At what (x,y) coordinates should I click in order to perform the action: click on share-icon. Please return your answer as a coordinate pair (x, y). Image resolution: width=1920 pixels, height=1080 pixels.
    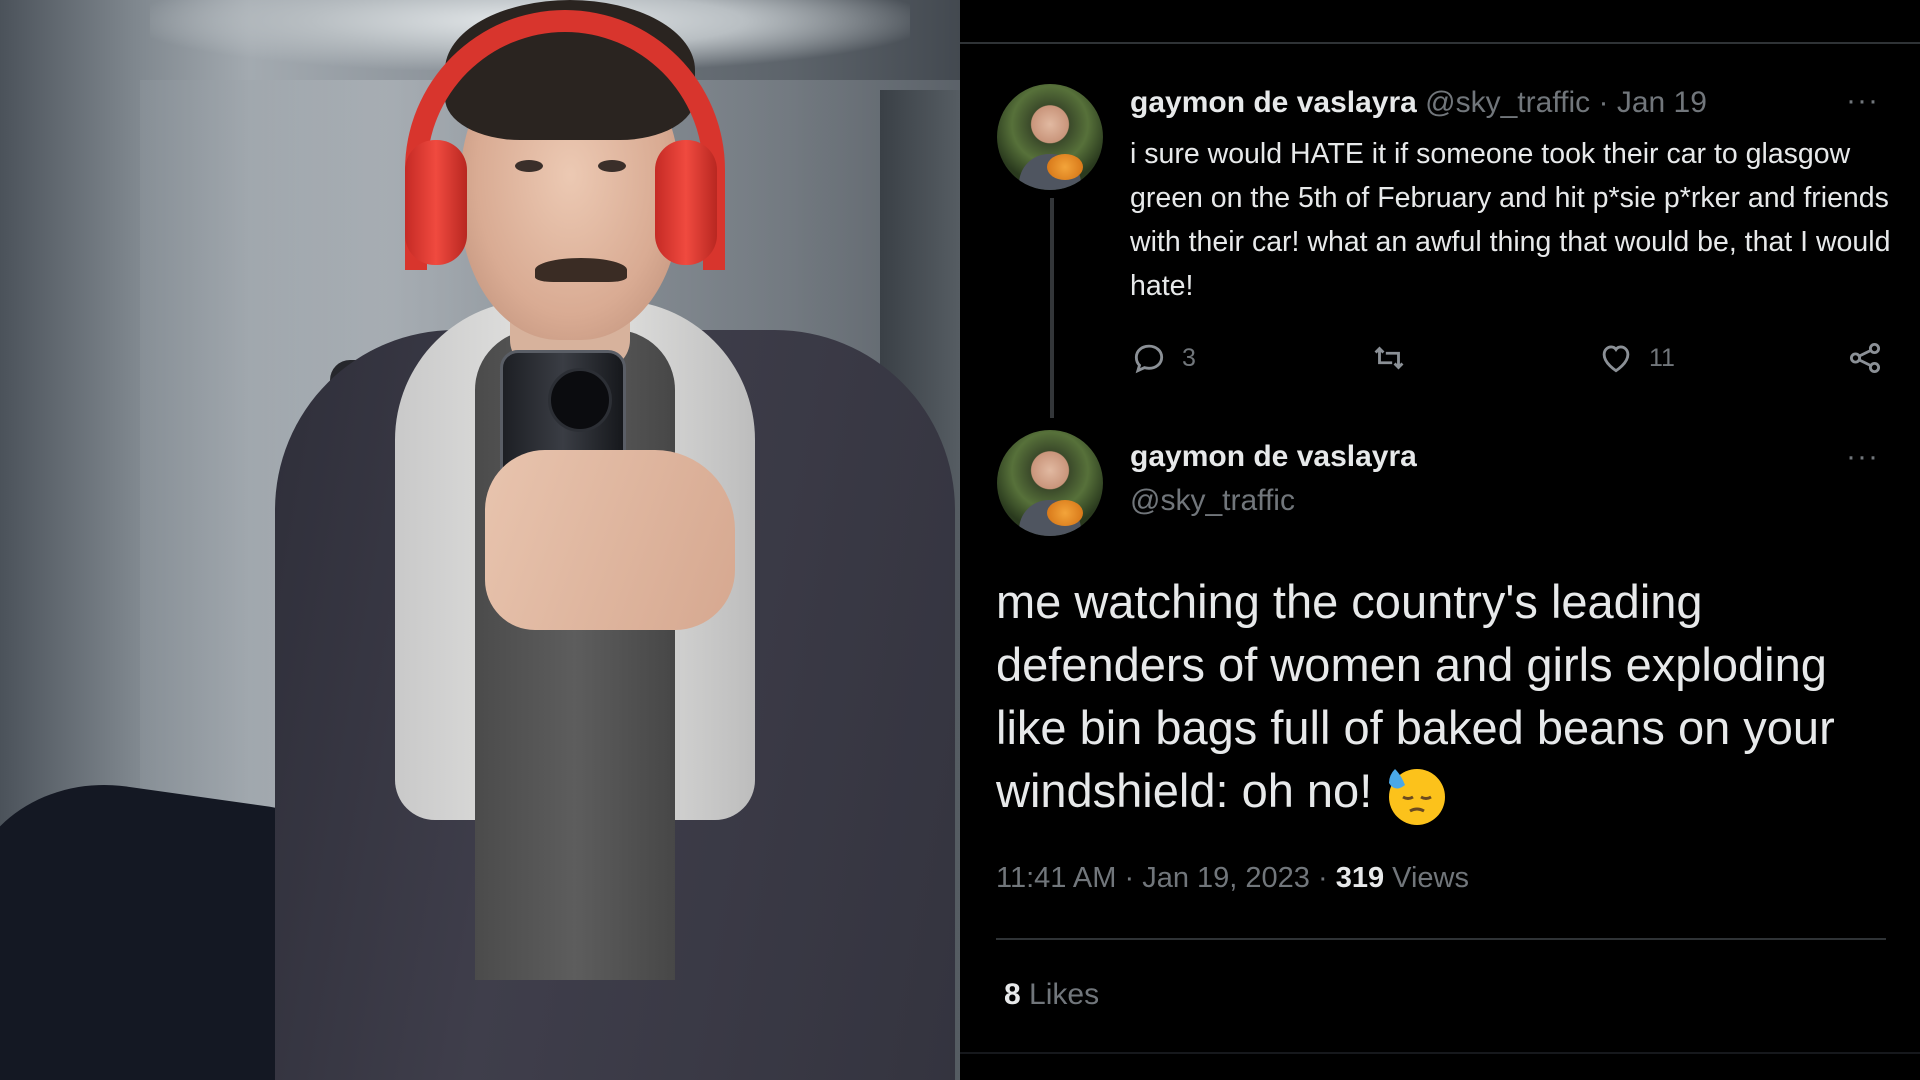
    Looking at the image, I should click on (1865, 358).